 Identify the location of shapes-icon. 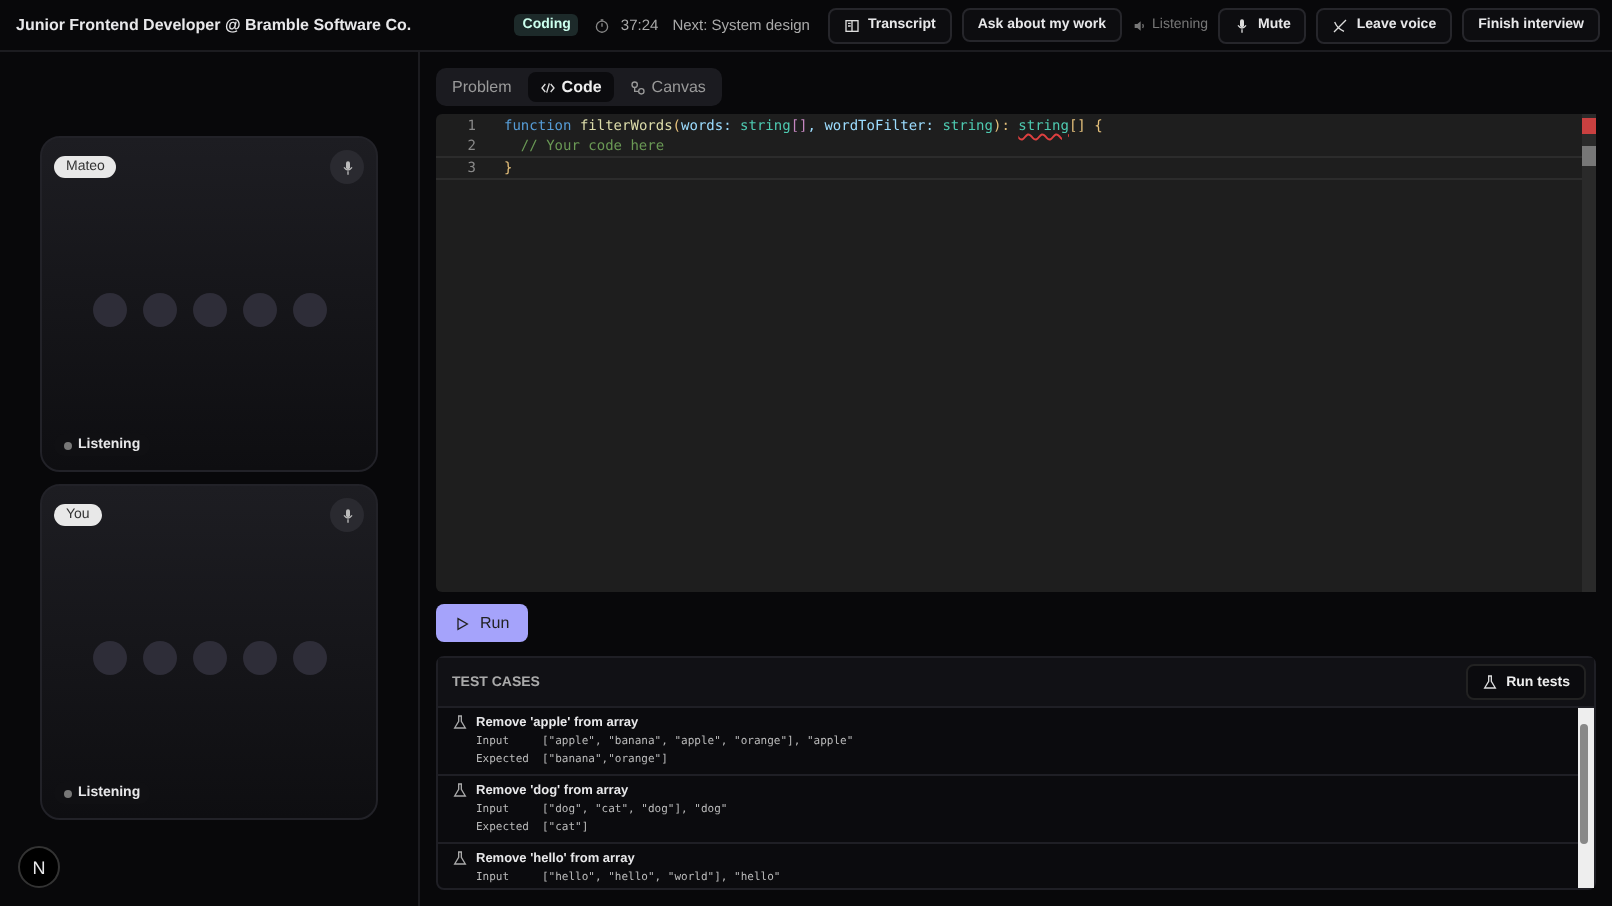
(637, 87).